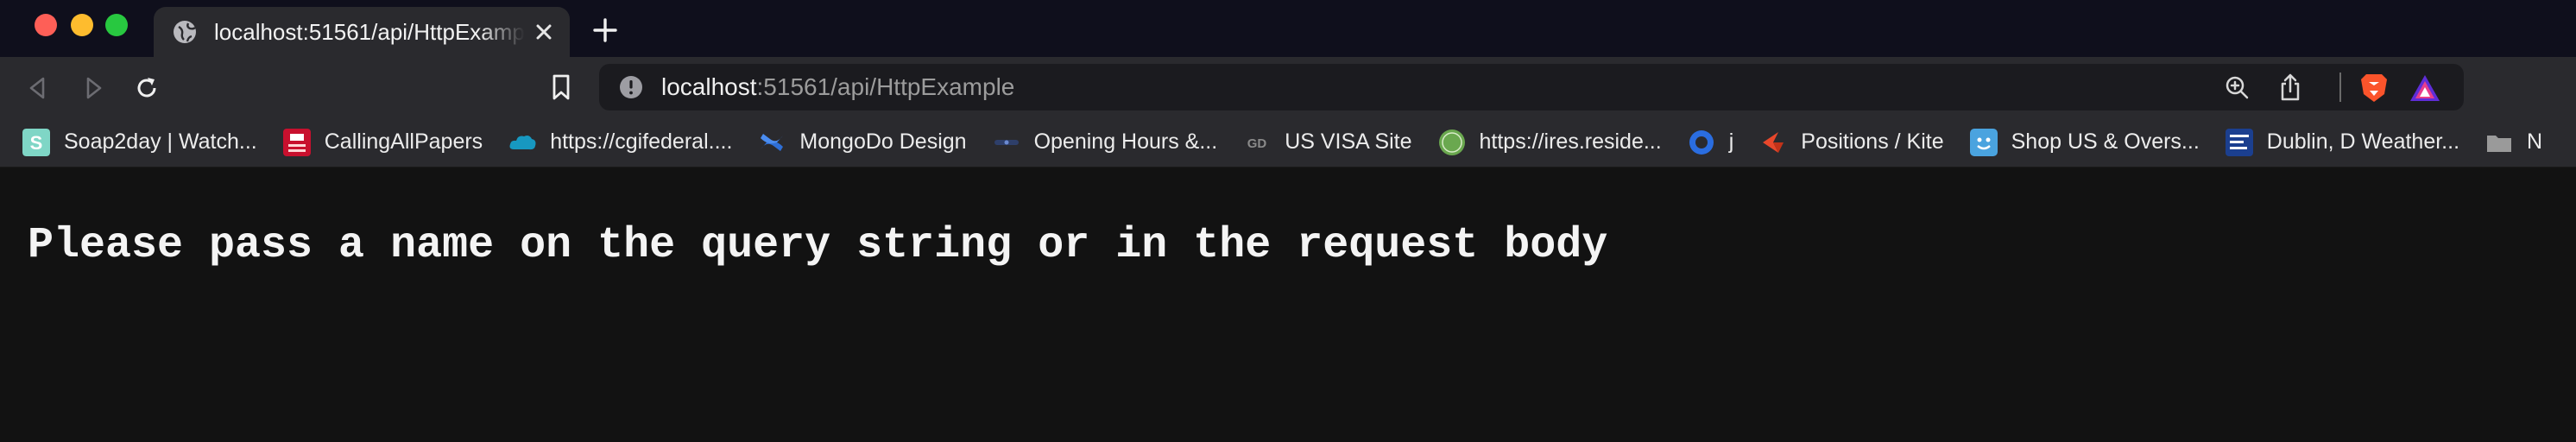 The width and height of the screenshot is (2576, 442). Describe the element at coordinates (82, 25) in the screenshot. I see `window-minimize-button` at that location.